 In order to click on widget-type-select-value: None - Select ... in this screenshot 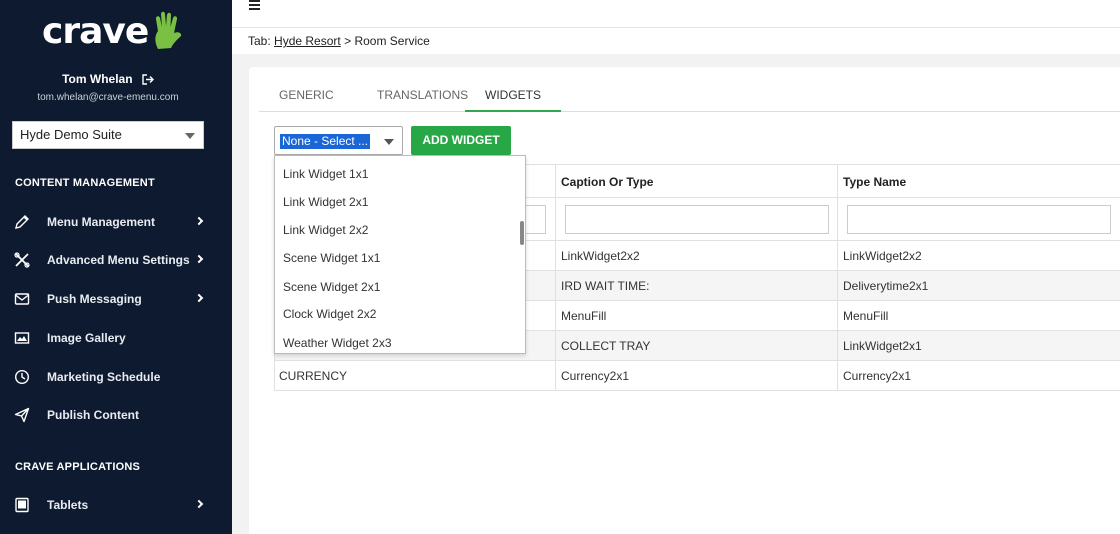, I will do `click(325, 141)`.